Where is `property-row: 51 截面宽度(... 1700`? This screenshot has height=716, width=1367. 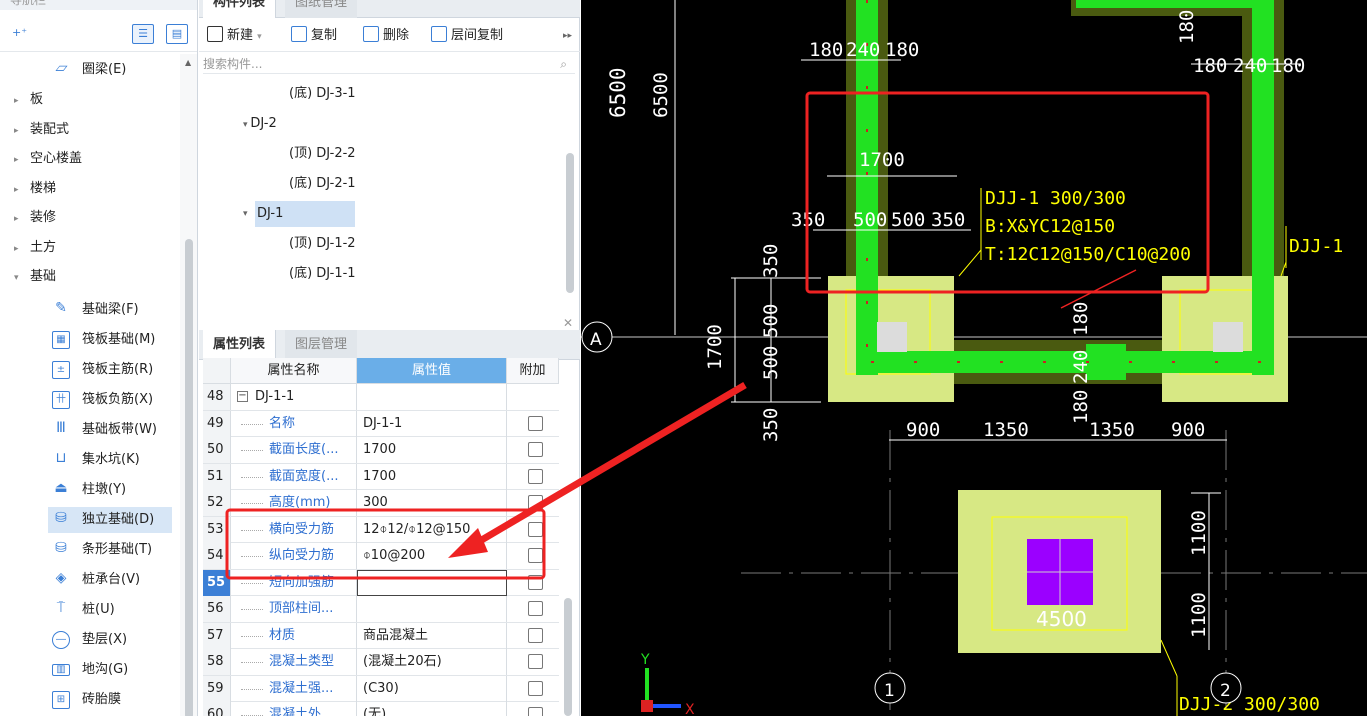 property-row: 51 截面宽度(... 1700 is located at coordinates (381, 476).